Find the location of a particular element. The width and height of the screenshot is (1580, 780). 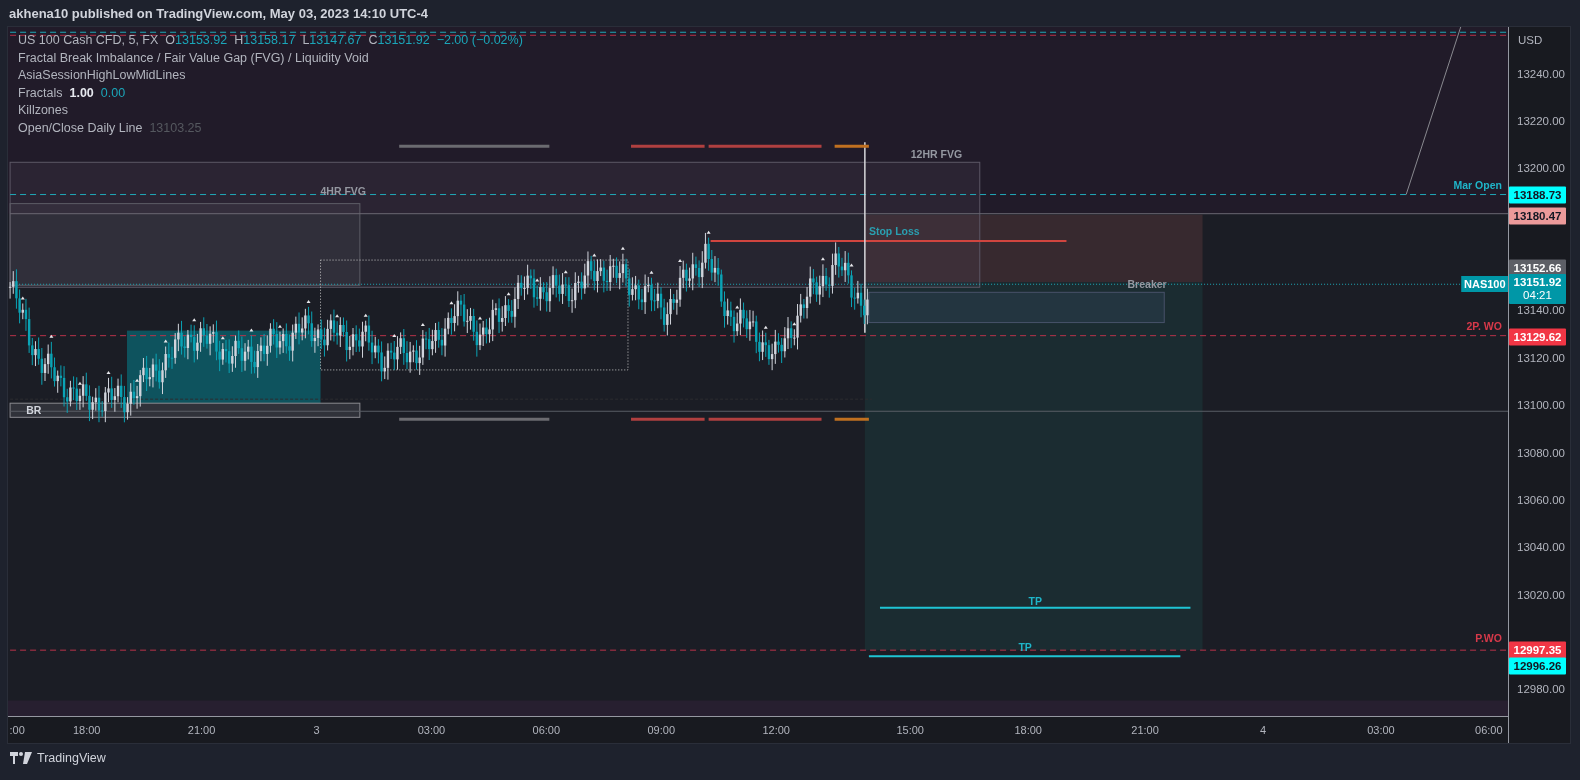

indicator-name: Fractal Break Imbalance / Fair Value Gap (FVG) / Liquidity Void is located at coordinates (193, 57).